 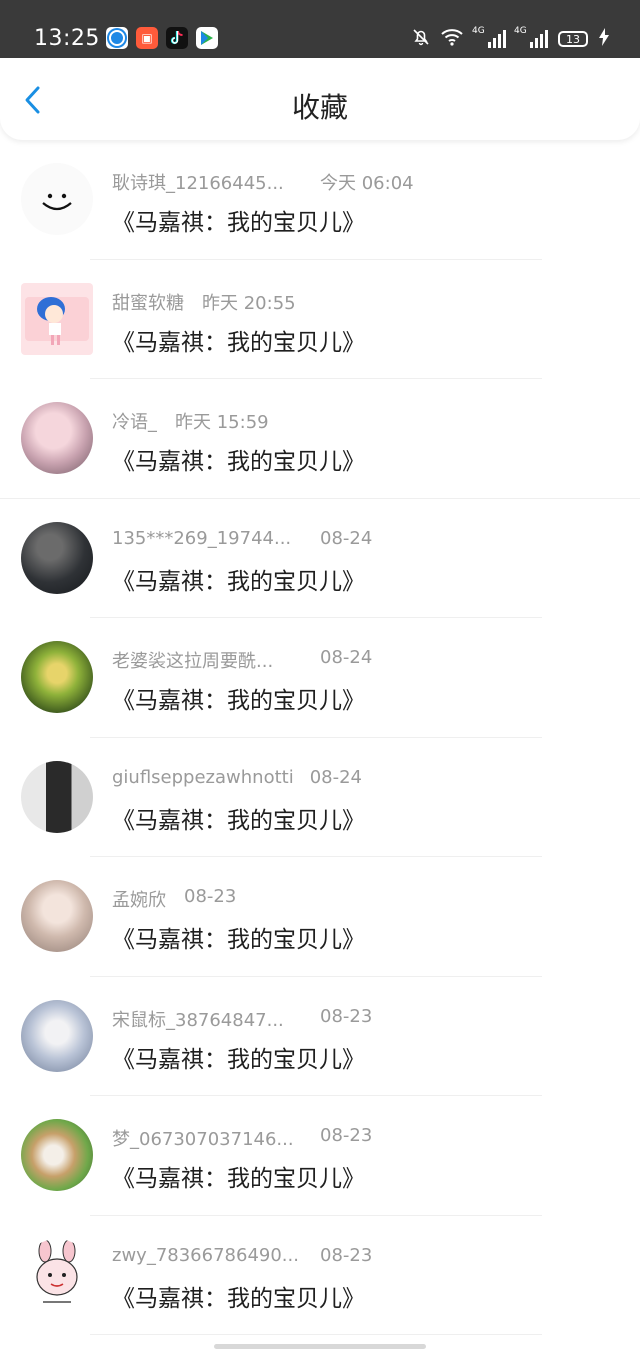 I want to click on tiktok-app-icon, so click(x=177, y=38).